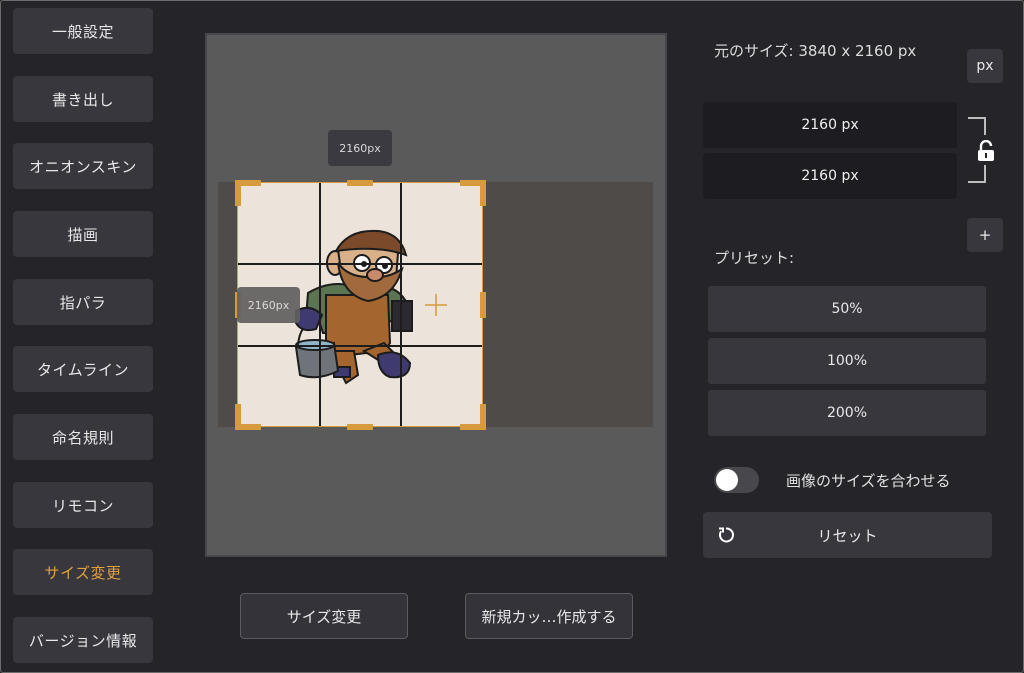  I want to click on add-preset-button: +, so click(985, 235).